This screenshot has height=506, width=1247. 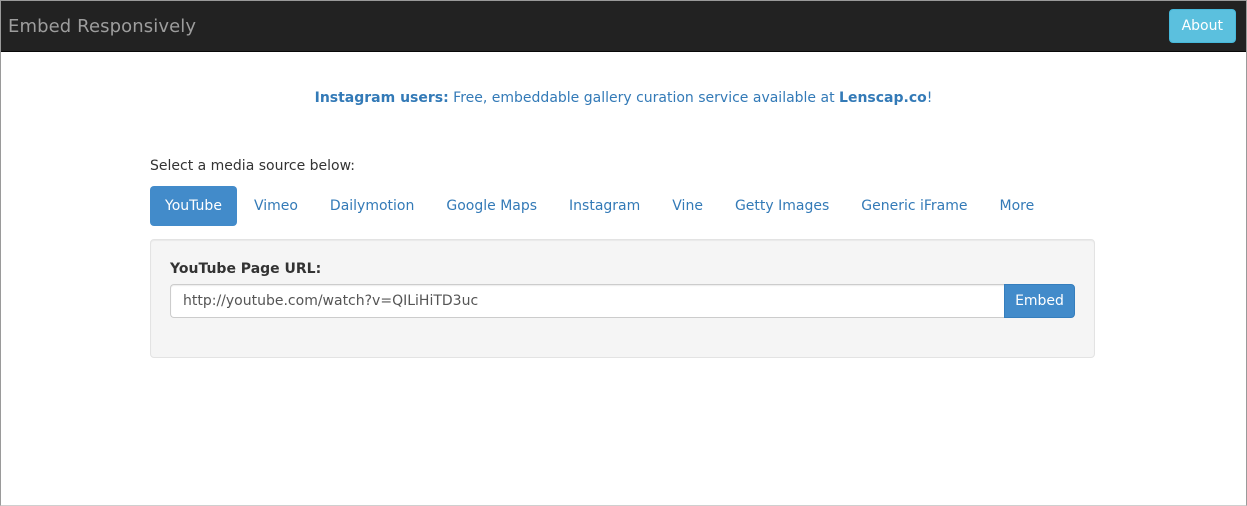 What do you see at coordinates (914, 206) in the screenshot?
I see `tab-generic-iframe: Generic iFrame` at bounding box center [914, 206].